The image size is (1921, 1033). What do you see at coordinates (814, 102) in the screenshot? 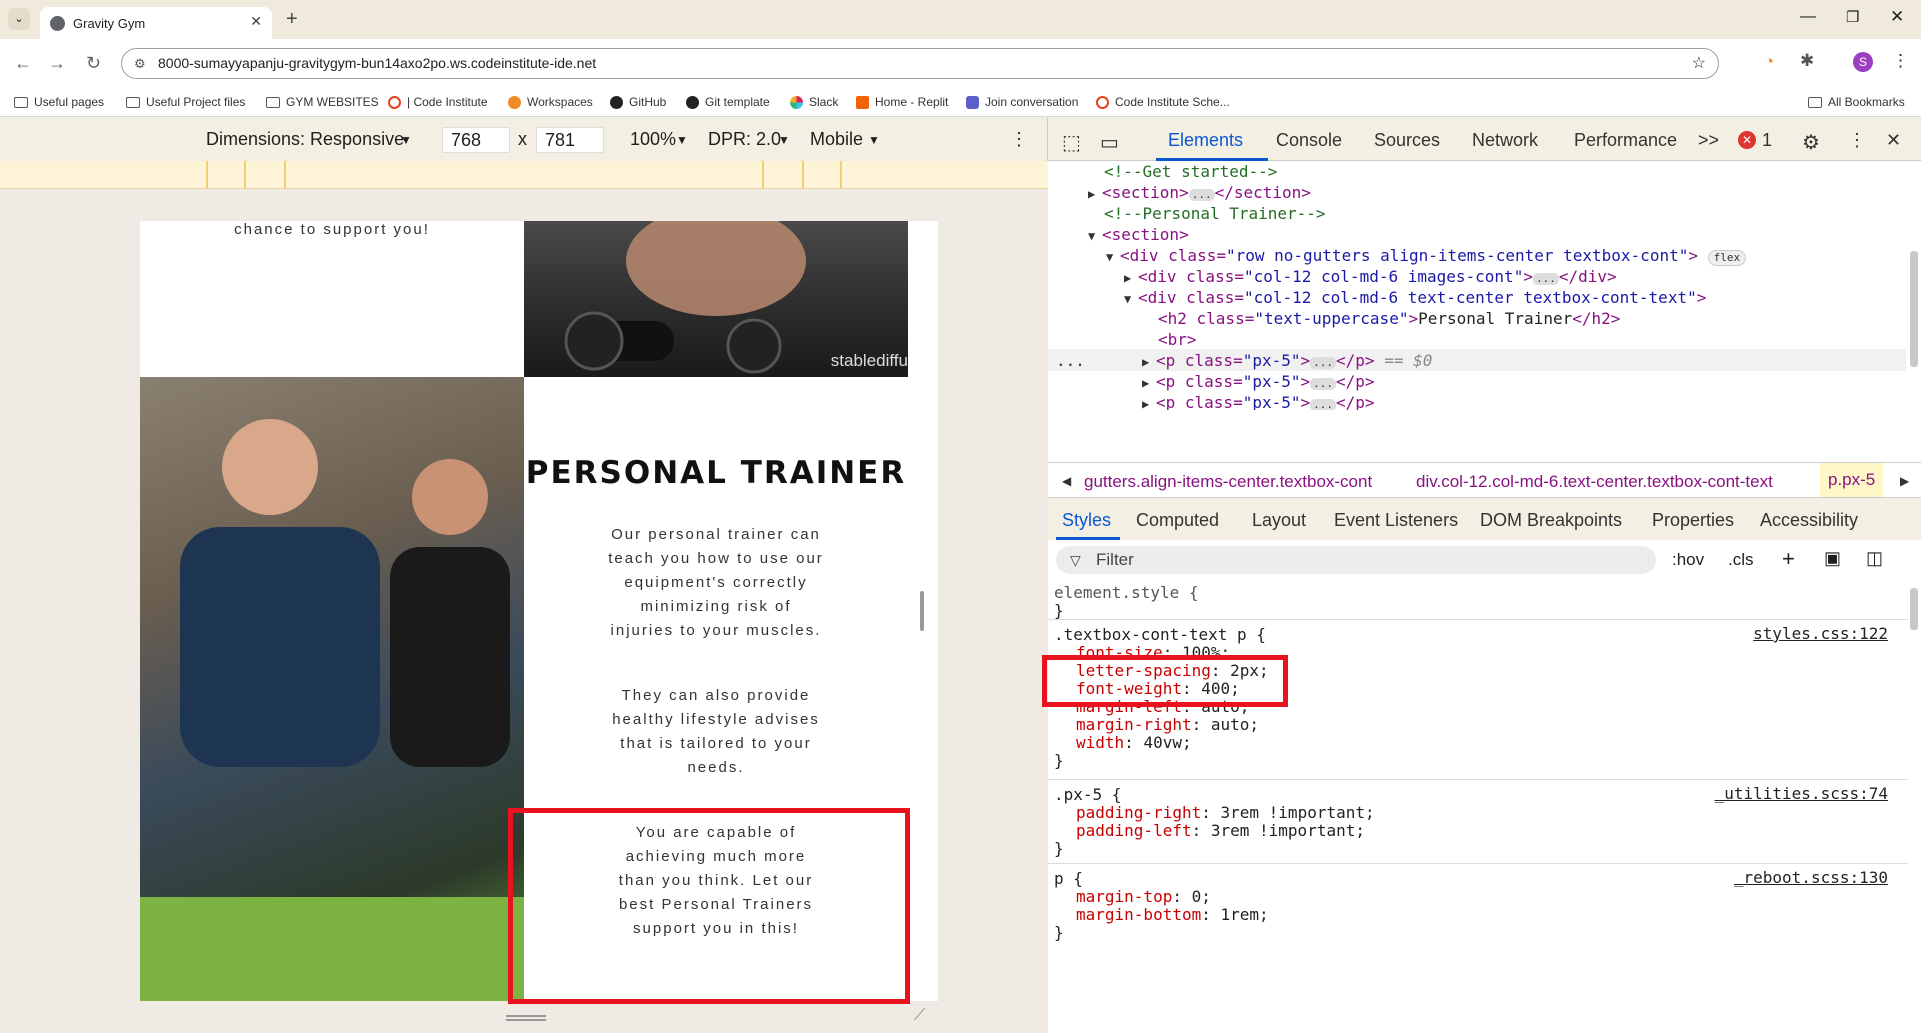
I see `bookmark-slack: Slack` at bounding box center [814, 102].